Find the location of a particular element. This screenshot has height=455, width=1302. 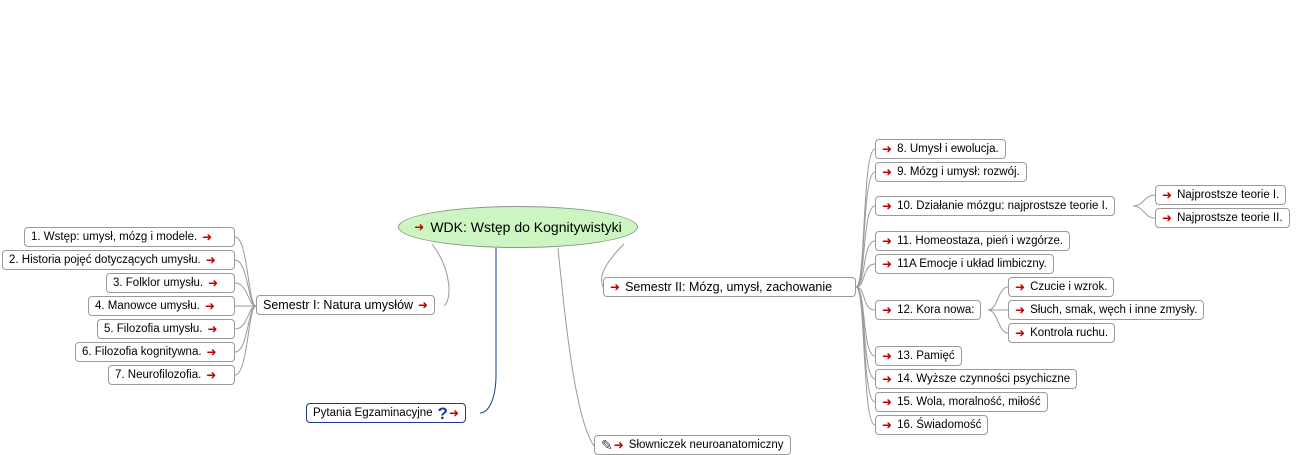

branch-semestr-1: Semestr I: Natura umysłów ➜ is located at coordinates (346, 305).